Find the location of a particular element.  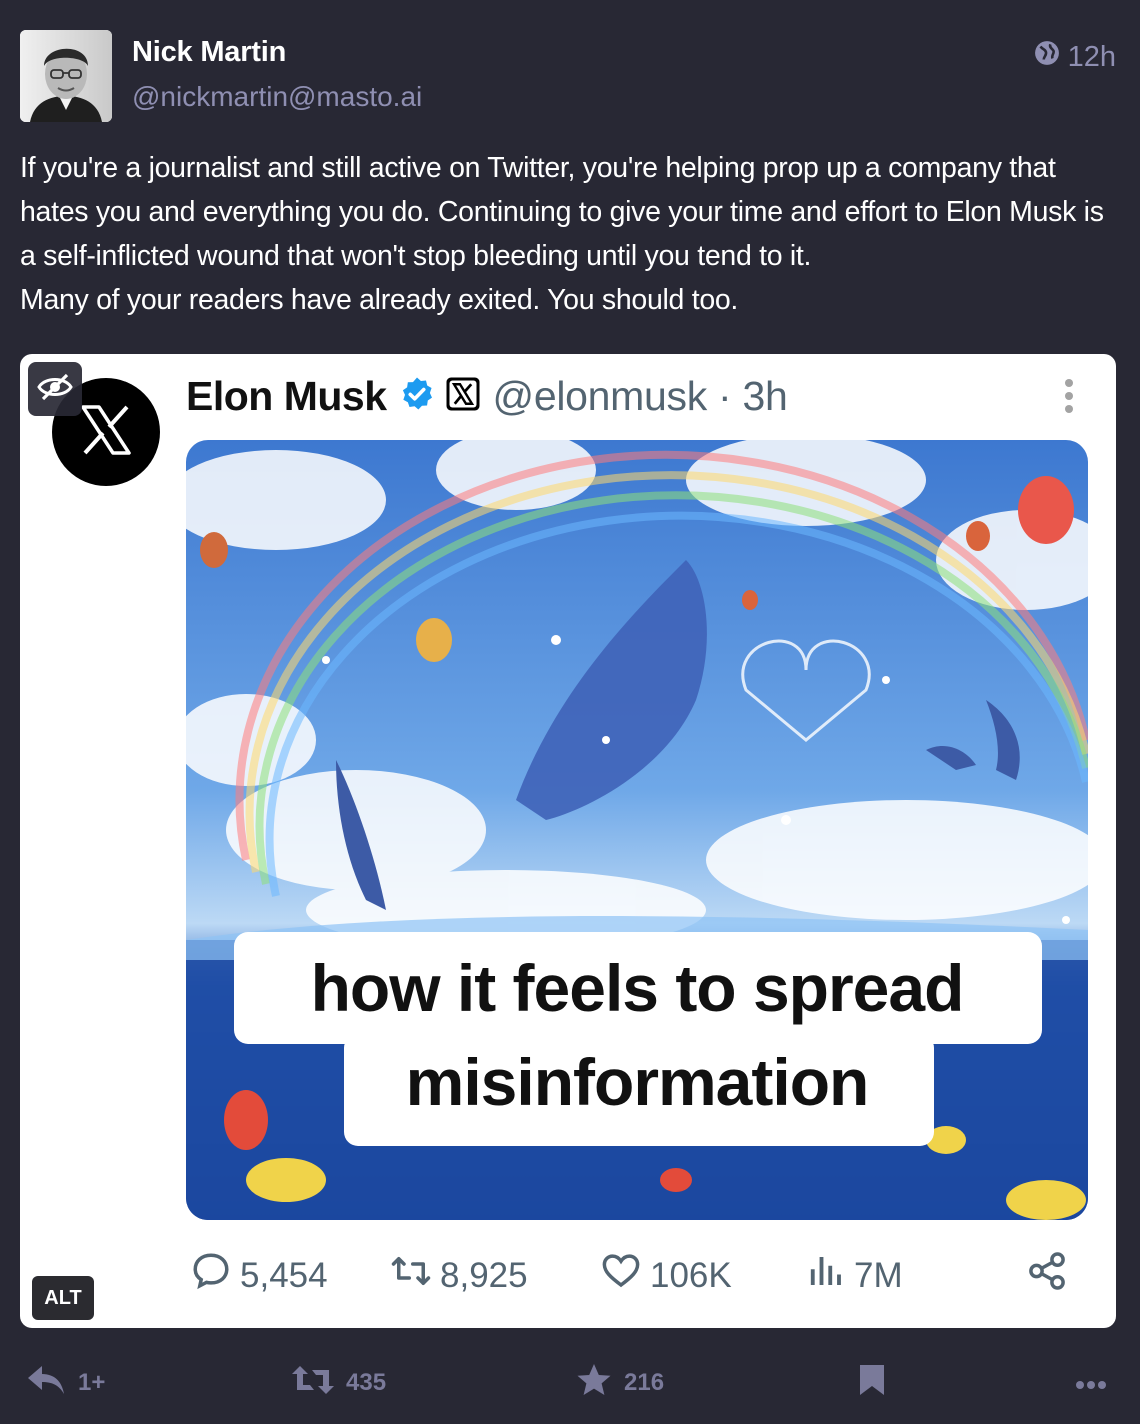

tweet-handle-time: @elonmusk · 3h is located at coordinates (640, 395).